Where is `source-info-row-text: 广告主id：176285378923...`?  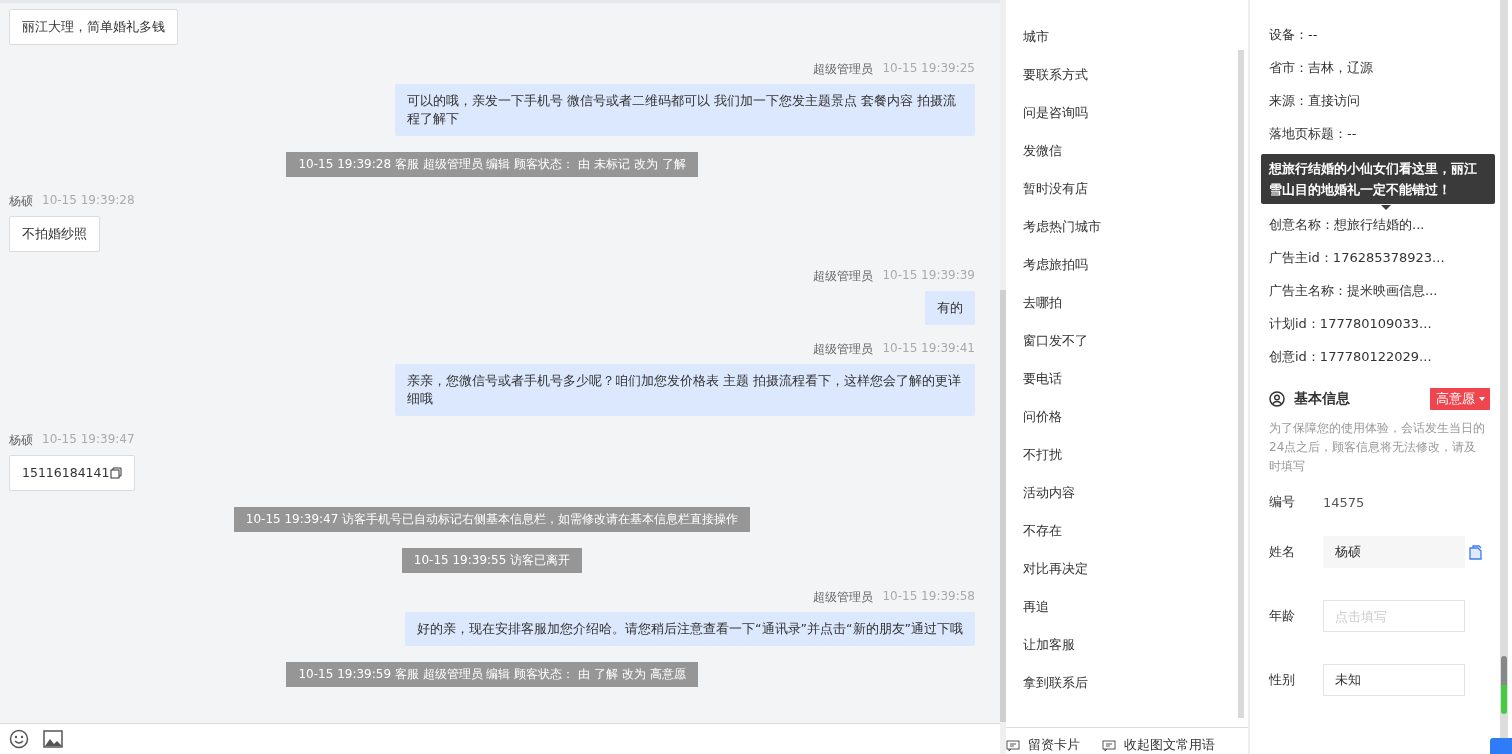 source-info-row-text: 广告主id：176285378923... is located at coordinates (1357, 258).